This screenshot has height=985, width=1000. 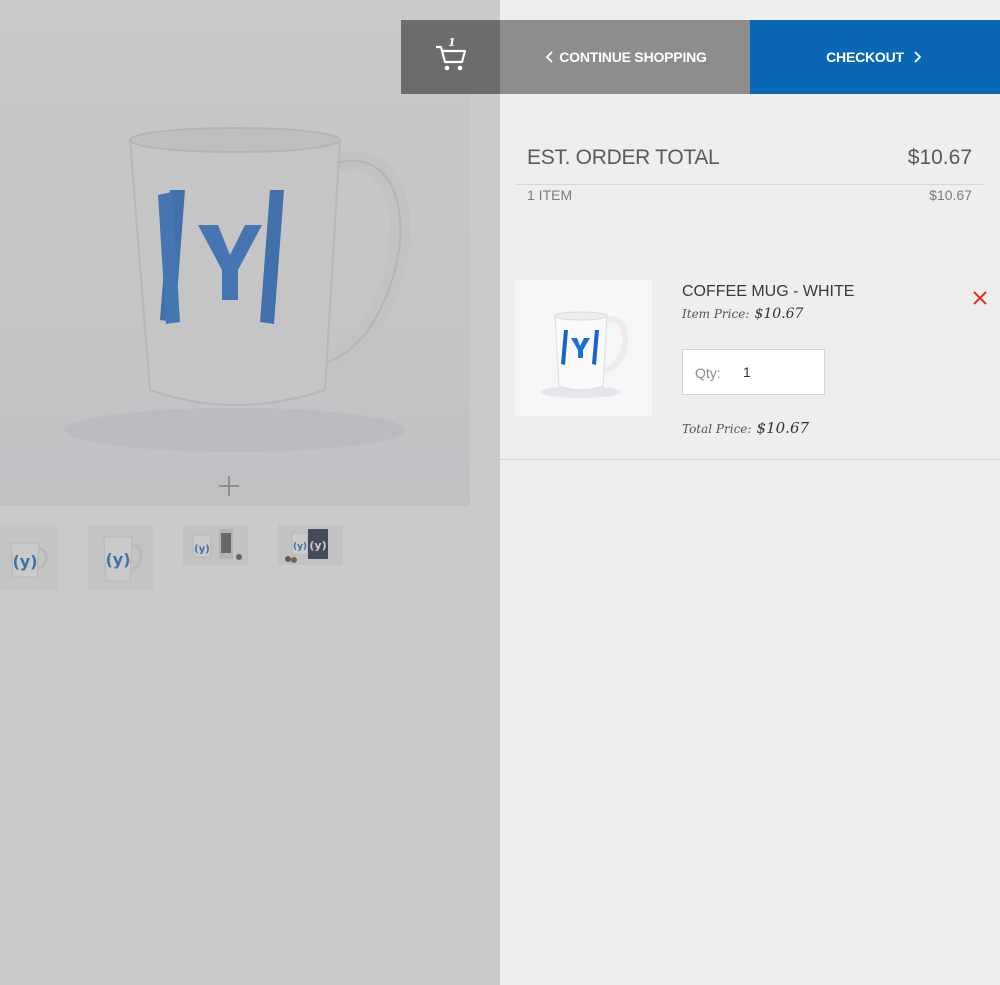 I want to click on line-item-image, so click(x=583, y=348).